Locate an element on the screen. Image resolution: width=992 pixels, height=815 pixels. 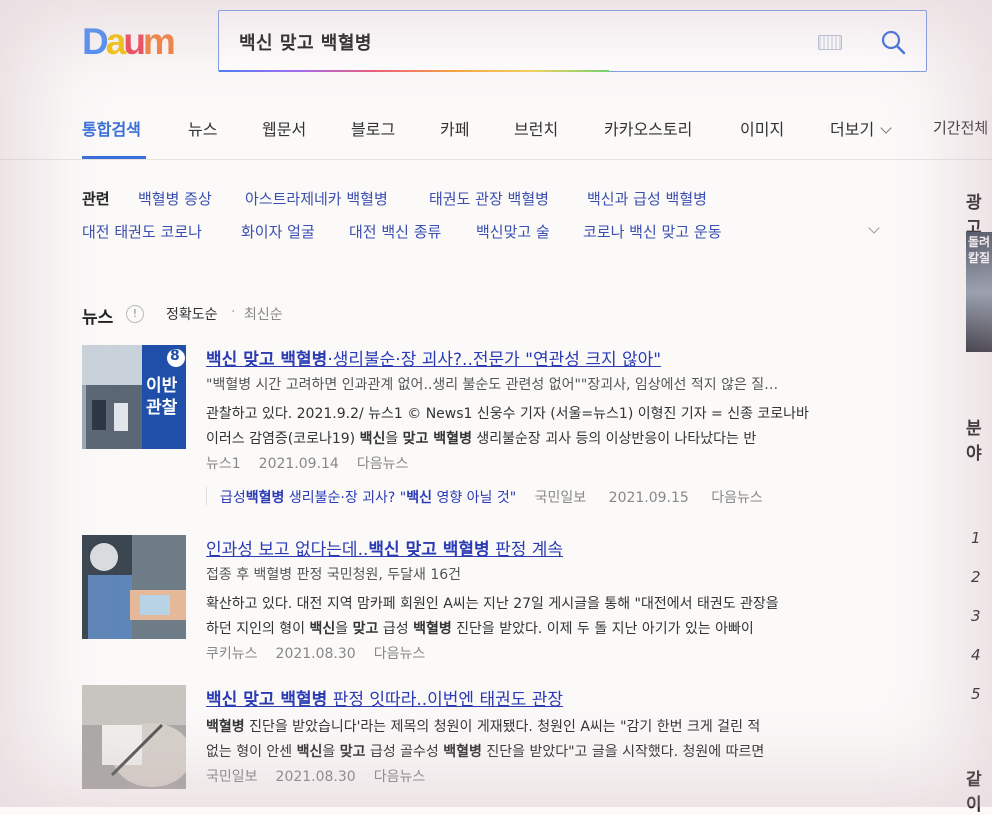
related-link: 화이자 얼굴 is located at coordinates (278, 231).